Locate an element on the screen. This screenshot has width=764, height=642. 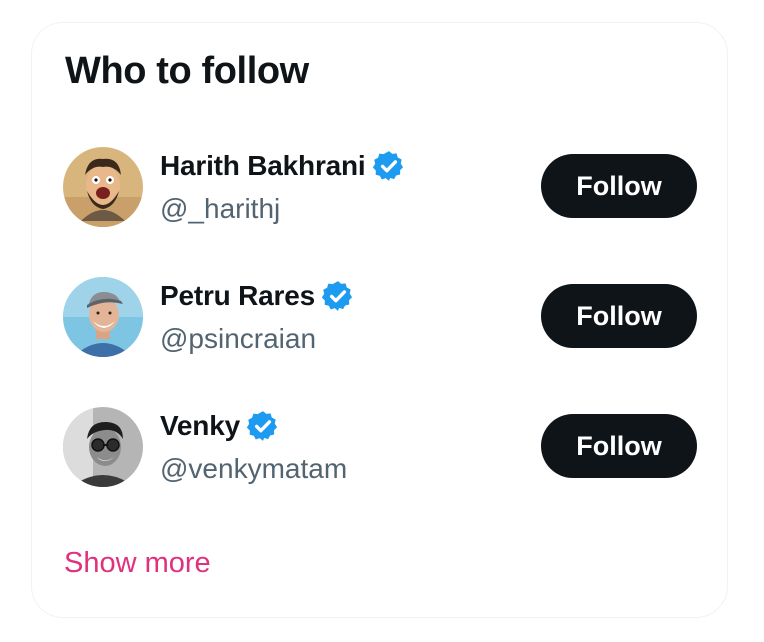
user-handle: @venkymatam is located at coordinates (253, 469).